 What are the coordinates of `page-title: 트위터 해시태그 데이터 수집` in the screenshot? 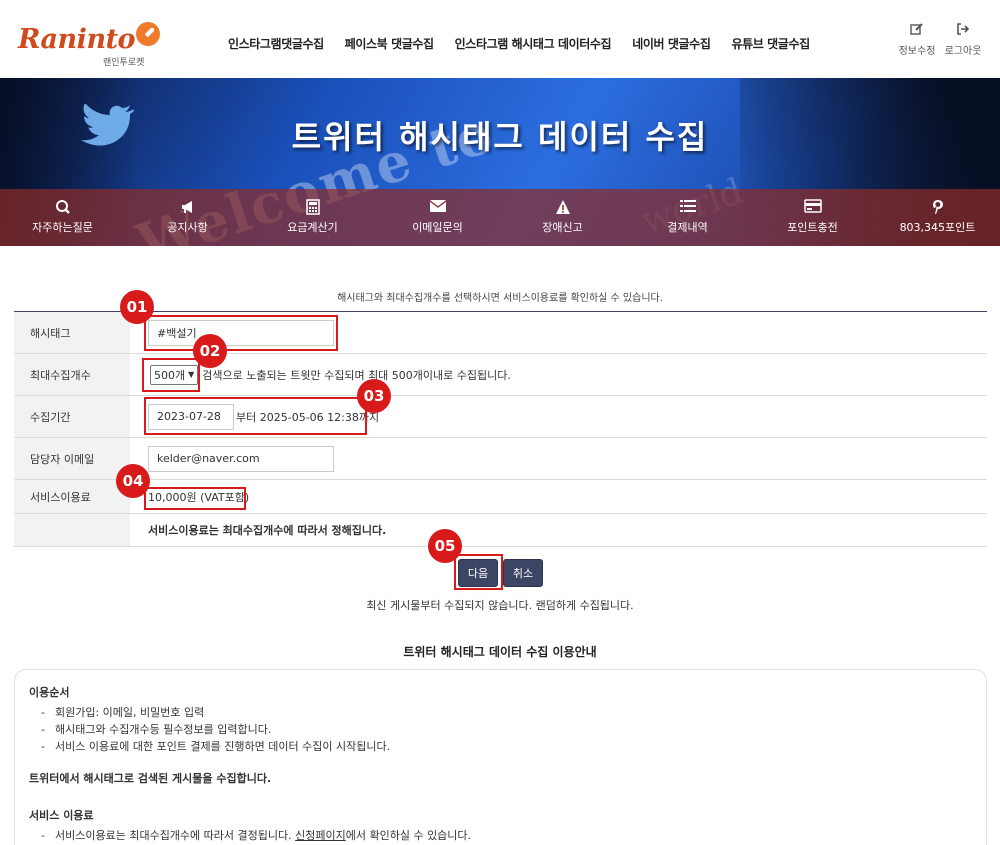 It's located at (500, 137).